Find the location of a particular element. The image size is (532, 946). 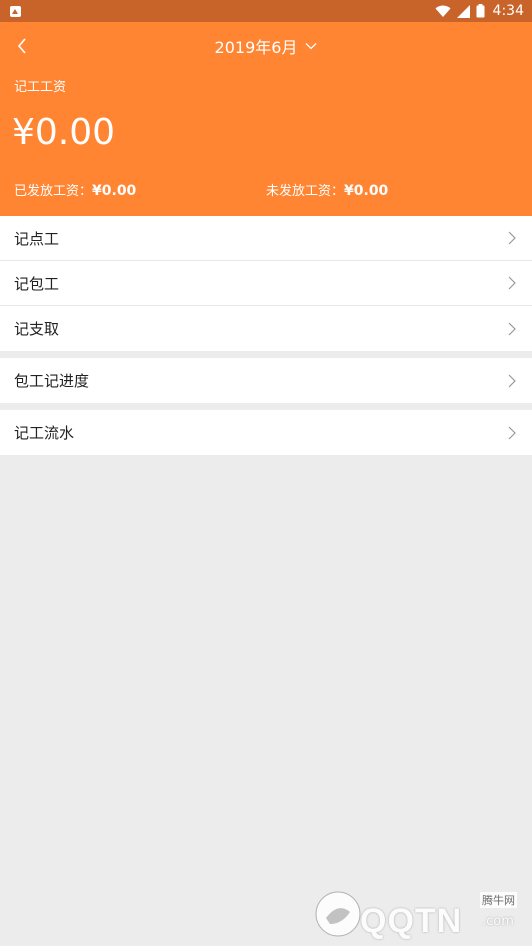

status-bar: 4:34 is located at coordinates (266, 11).